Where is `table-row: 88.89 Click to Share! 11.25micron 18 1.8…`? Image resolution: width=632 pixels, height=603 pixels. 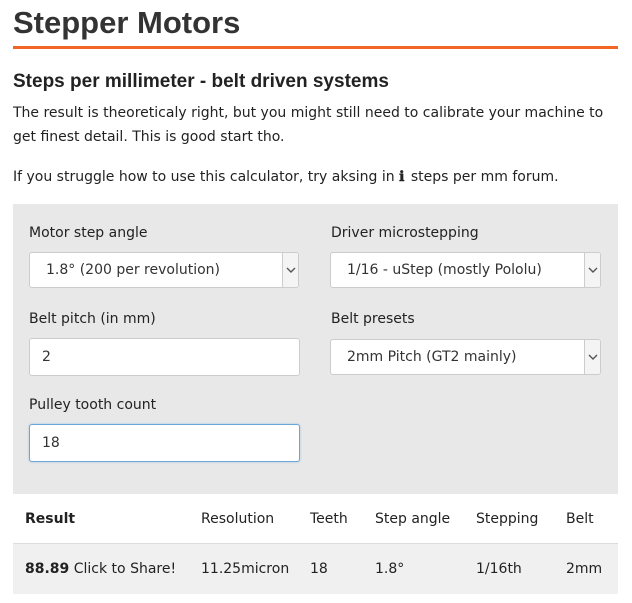
table-row: 88.89 Click to Share! 11.25micron 18 1.8… is located at coordinates (315, 568).